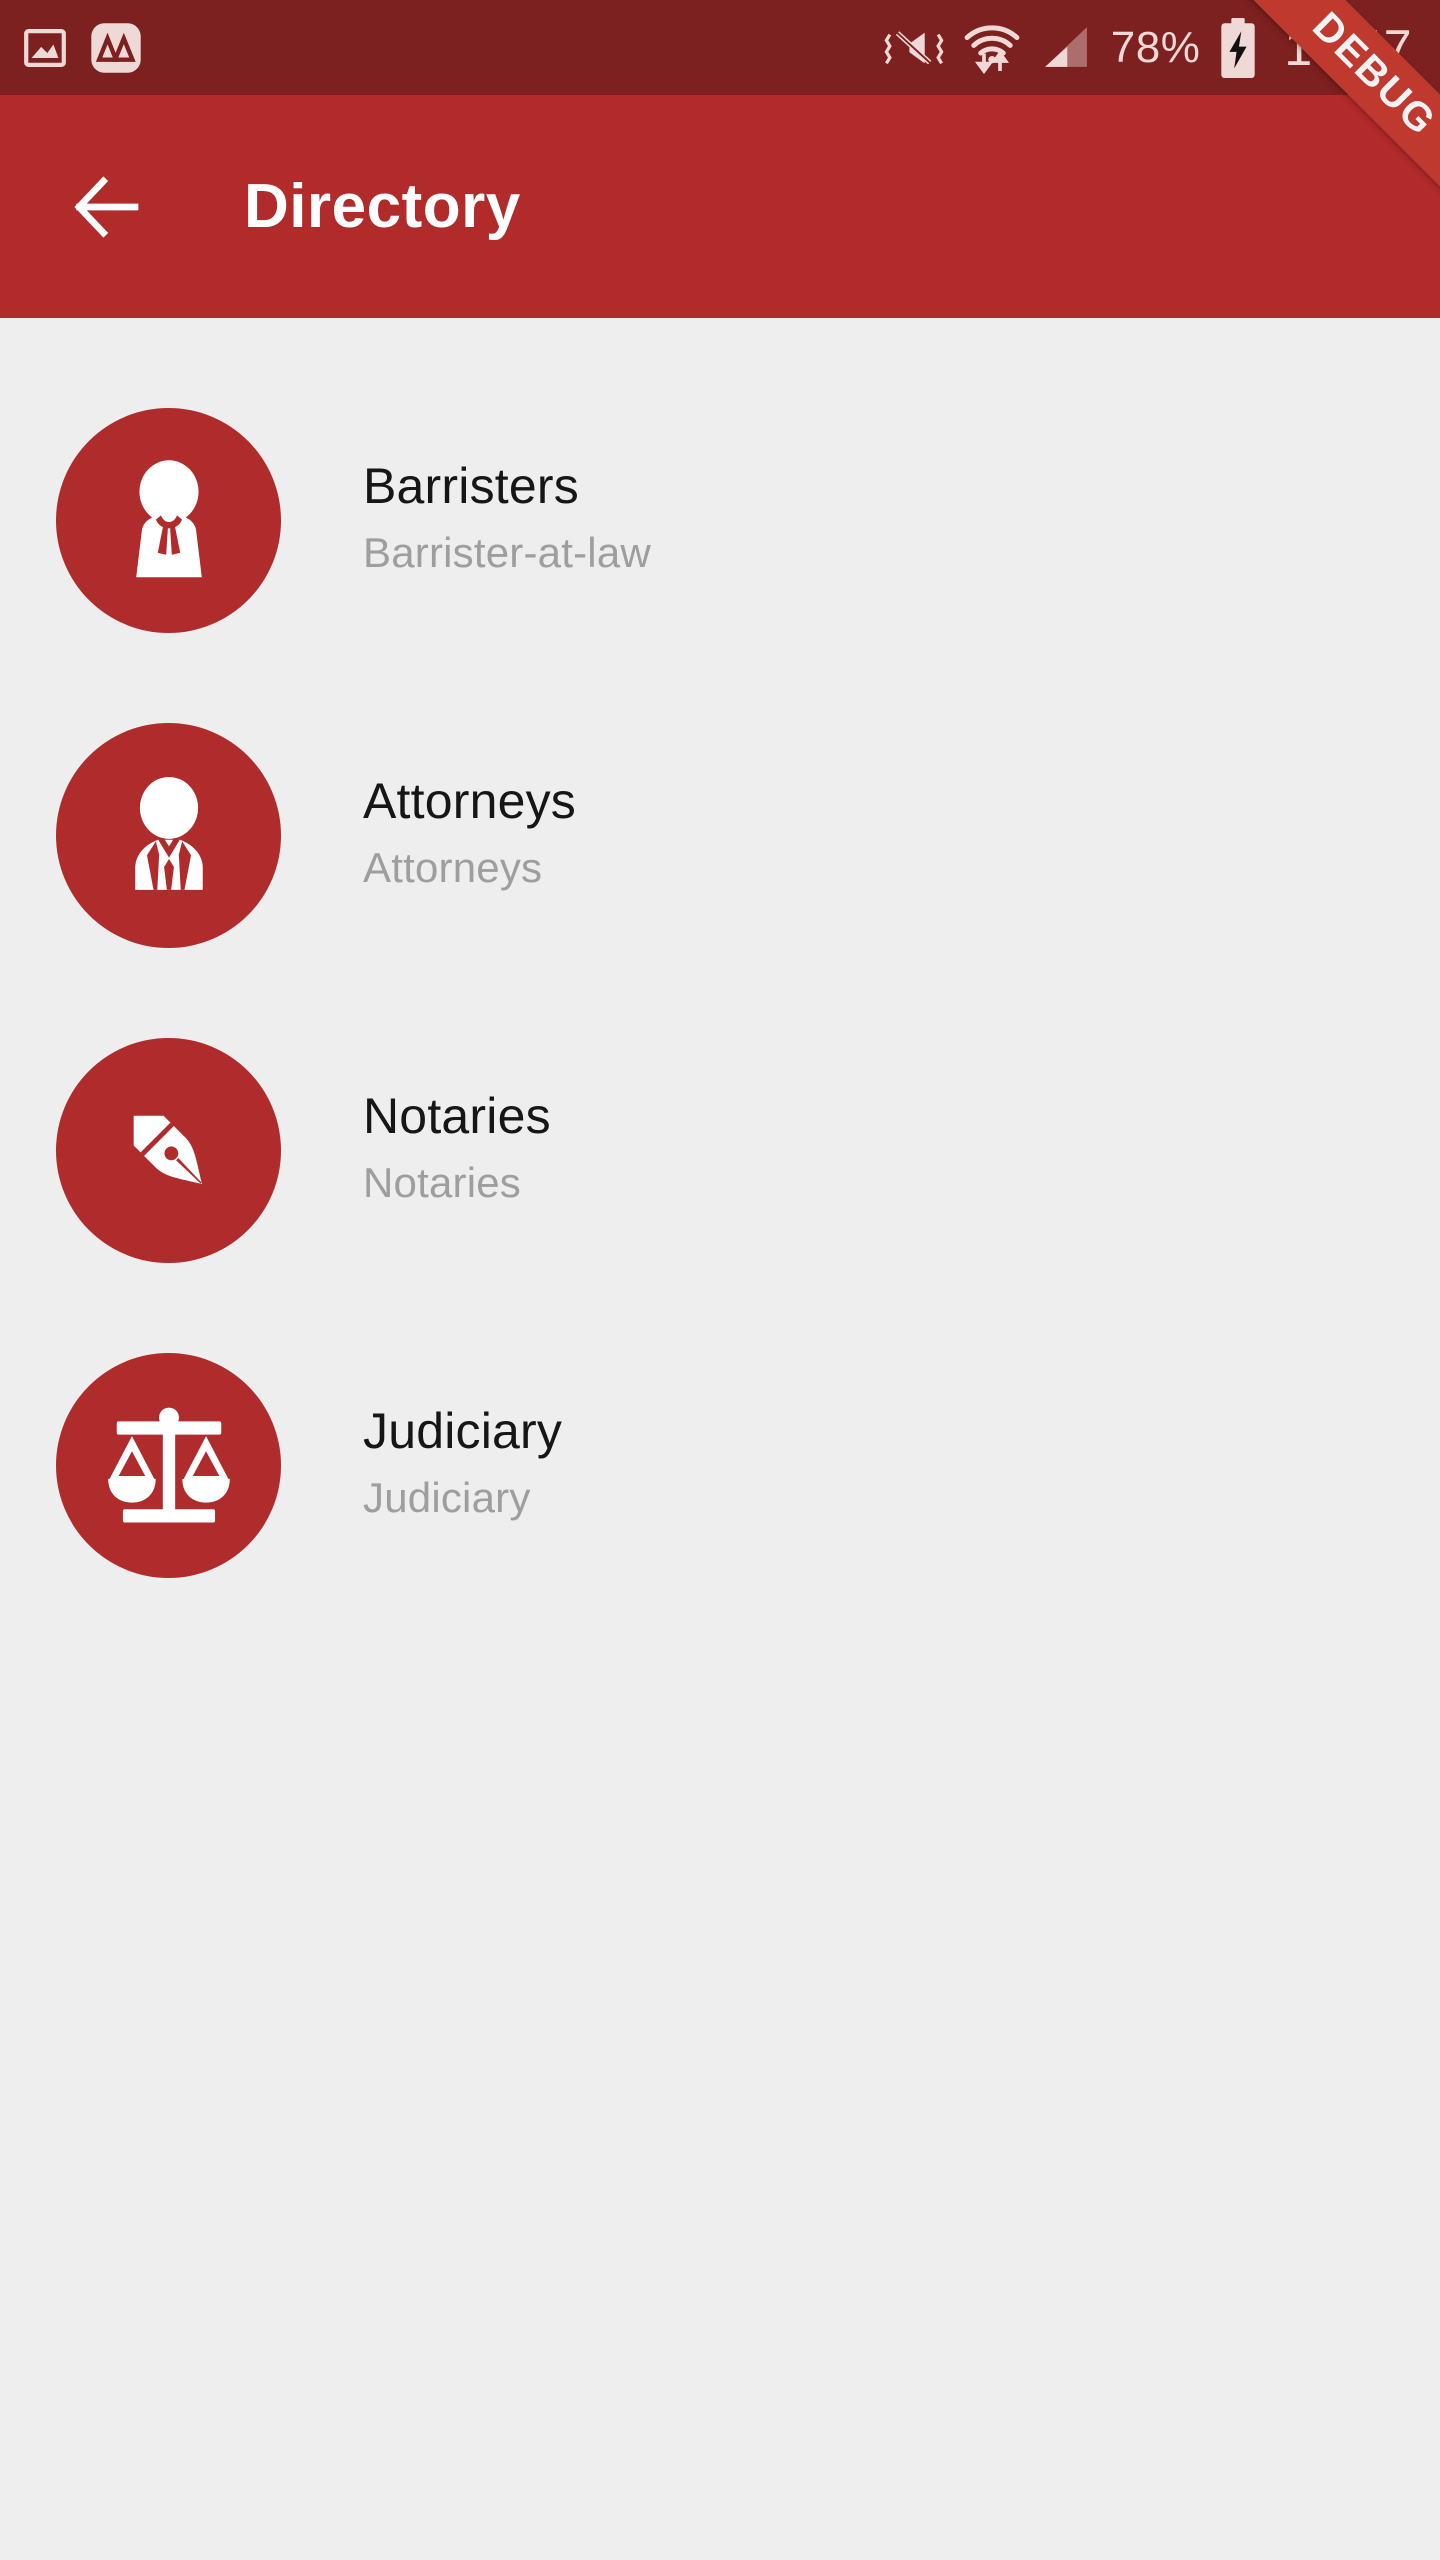  What do you see at coordinates (382, 206) in the screenshot?
I see `page-title: Directory` at bounding box center [382, 206].